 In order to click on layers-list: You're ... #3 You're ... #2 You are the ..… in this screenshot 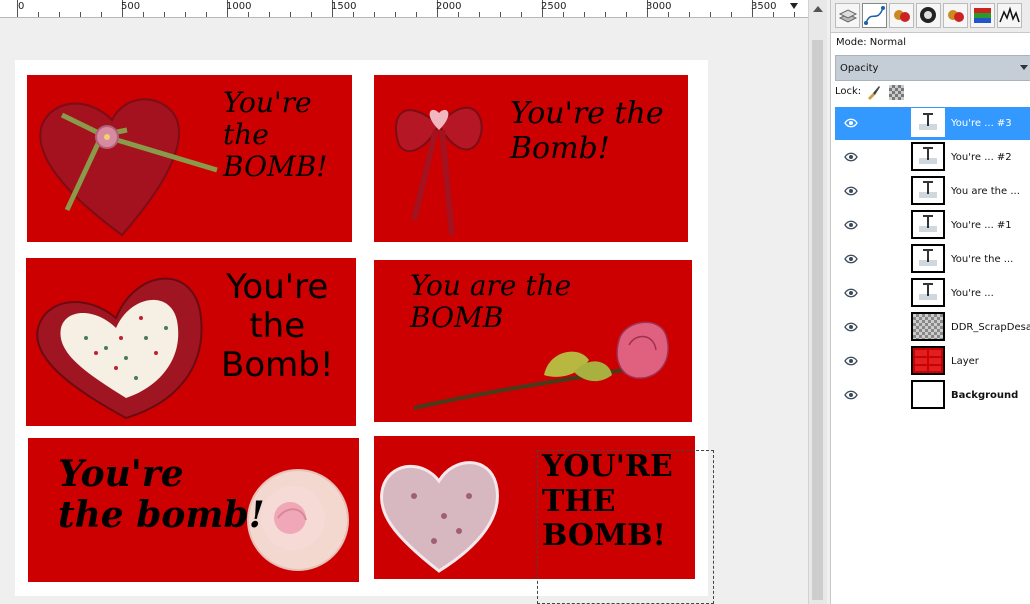, I will do `click(932, 260)`.